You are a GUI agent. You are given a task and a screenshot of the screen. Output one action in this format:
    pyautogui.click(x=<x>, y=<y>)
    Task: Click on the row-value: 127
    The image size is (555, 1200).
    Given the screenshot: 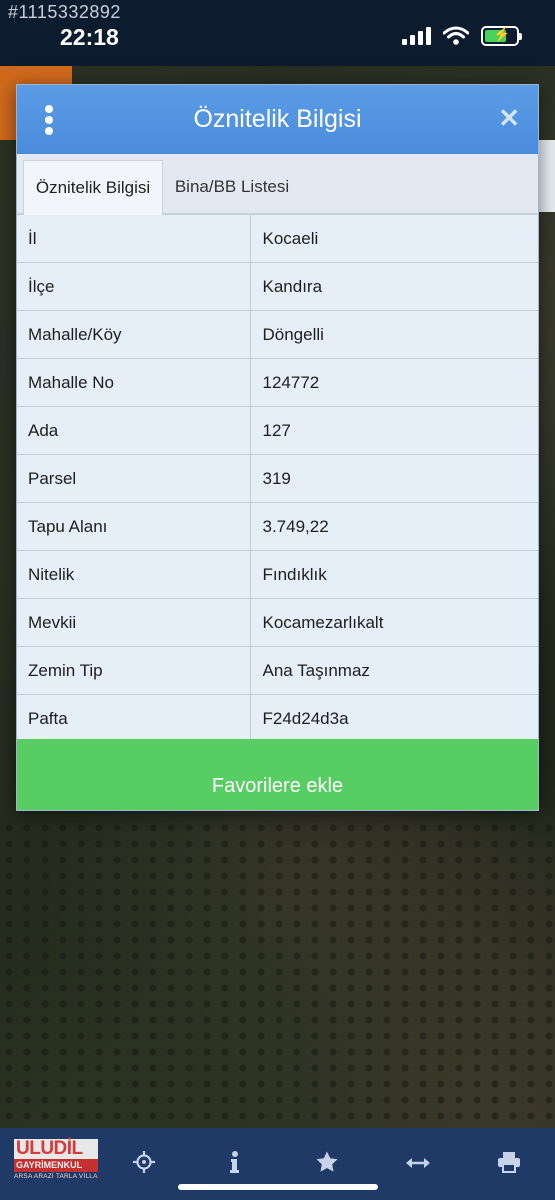 What is the action you would take?
    pyautogui.click(x=393, y=430)
    